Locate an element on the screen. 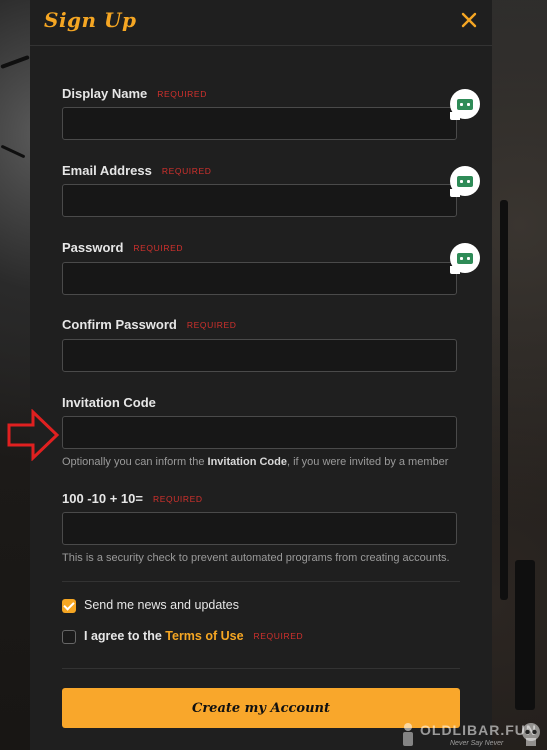  watermark: OLDLIBAR.FUN Never Say Never is located at coordinates (471, 735).